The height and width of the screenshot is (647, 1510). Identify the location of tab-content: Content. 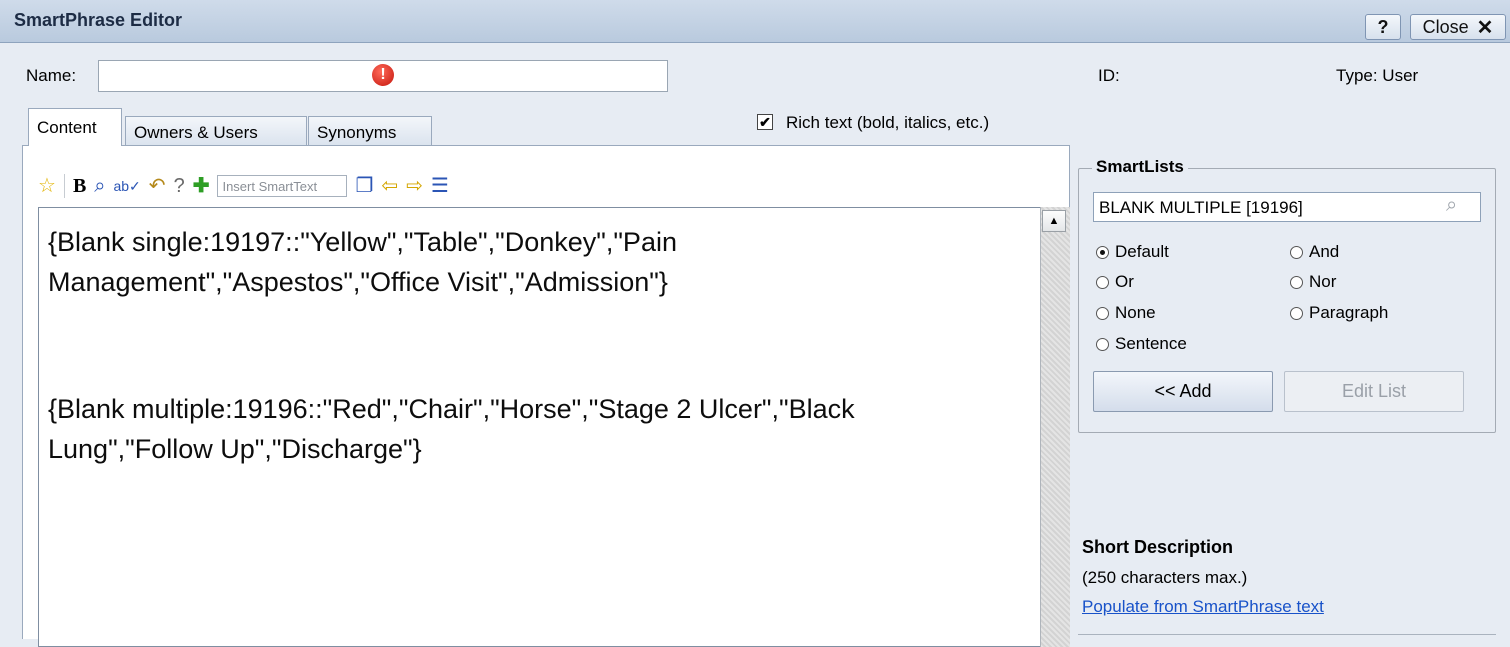
(75, 127).